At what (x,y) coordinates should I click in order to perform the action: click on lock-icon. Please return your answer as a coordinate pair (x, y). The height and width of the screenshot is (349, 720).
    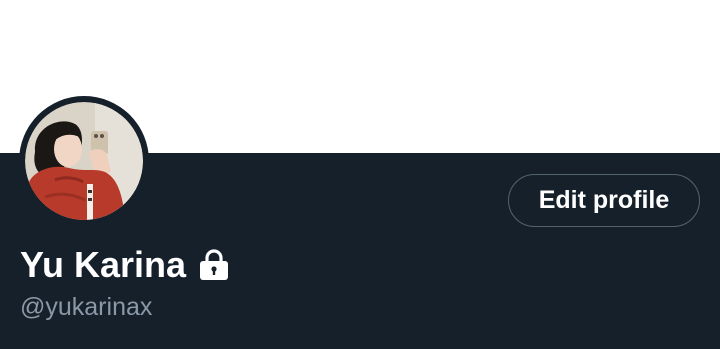
    Looking at the image, I should click on (214, 264).